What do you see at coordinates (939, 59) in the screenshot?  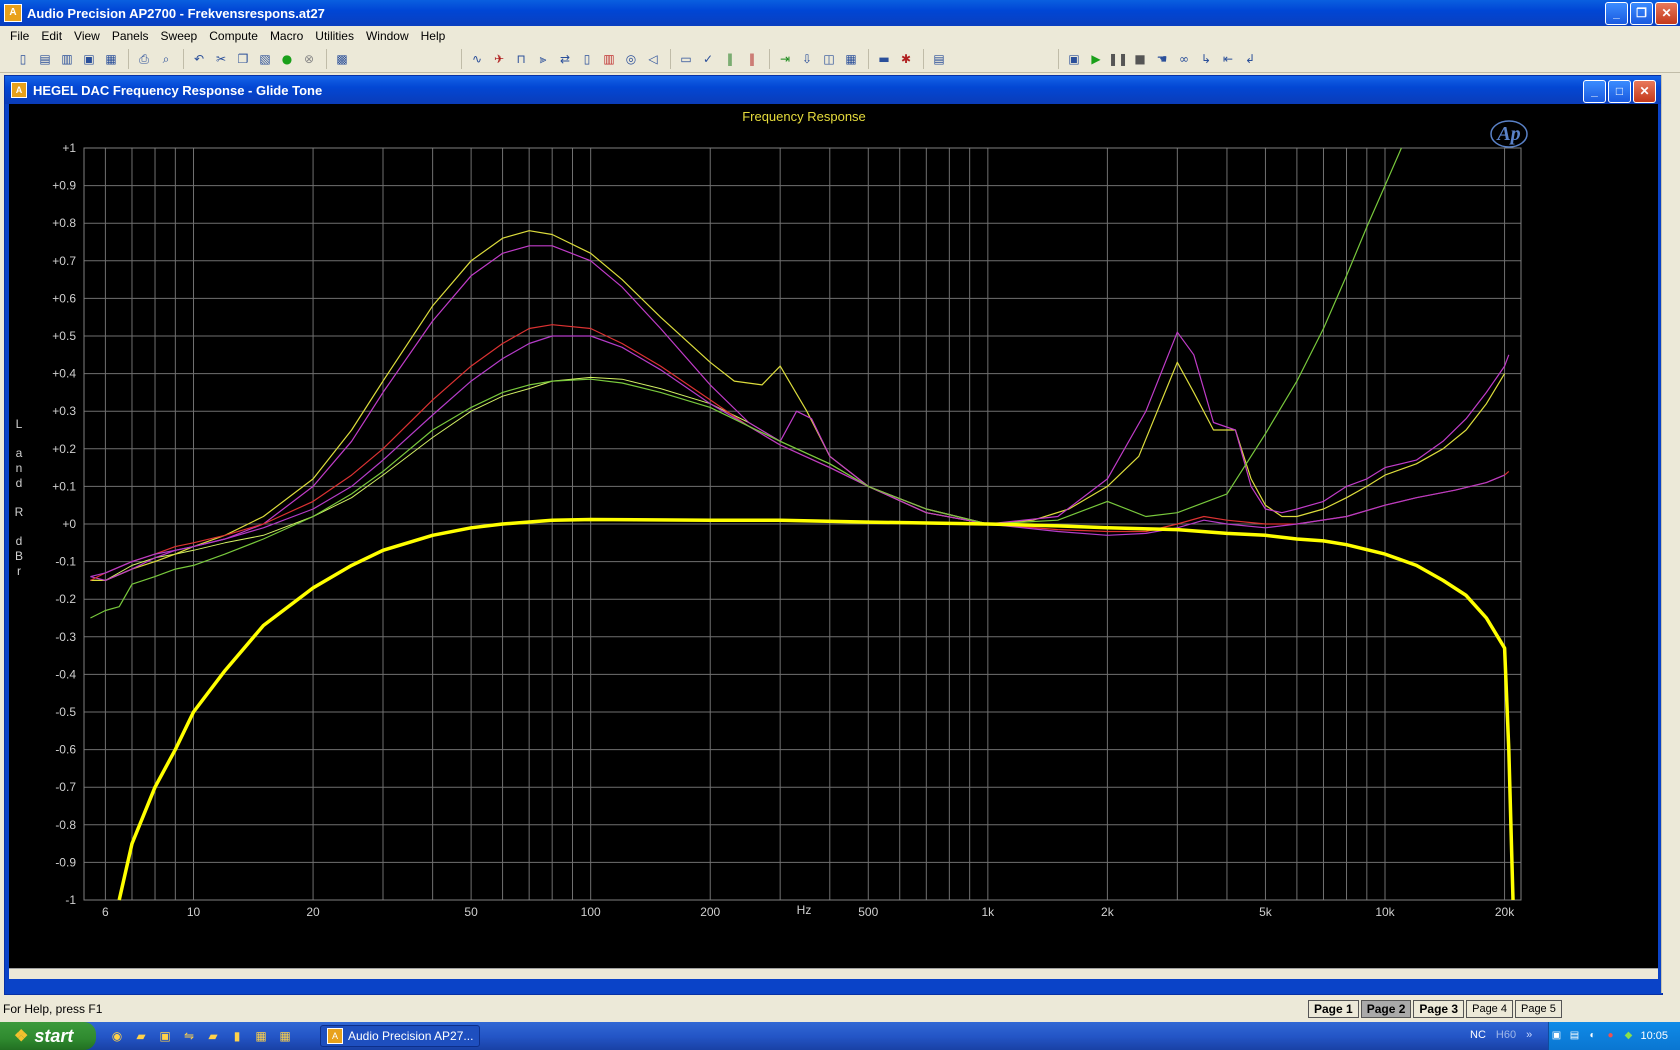 I see `notes-icon: ▤` at bounding box center [939, 59].